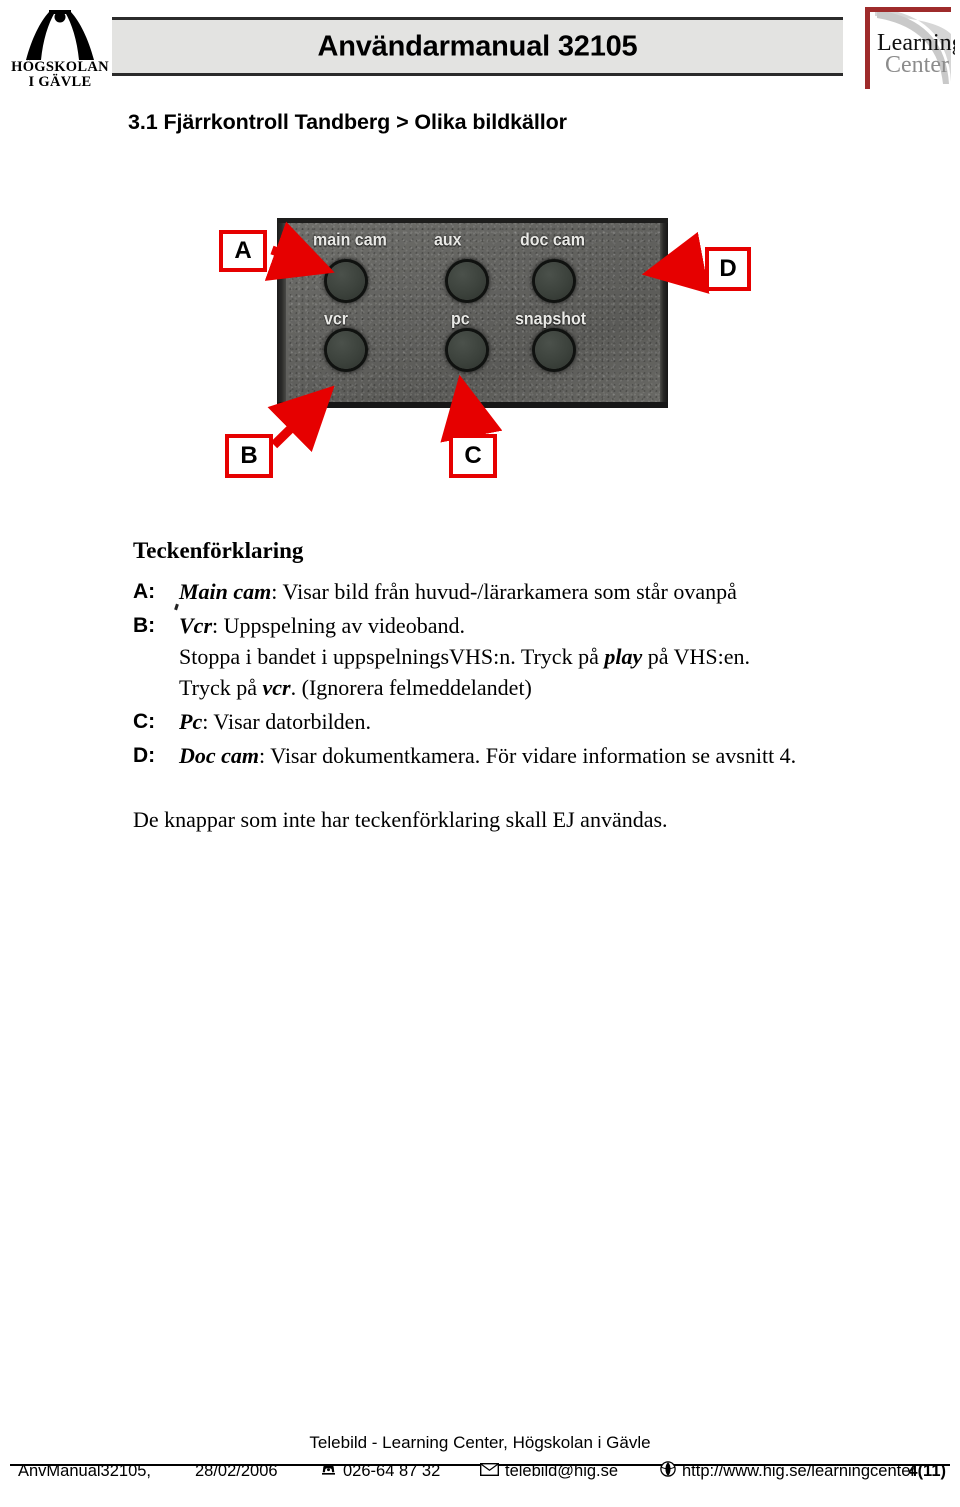  Describe the element at coordinates (191, 721) in the screenshot. I see `legend-term-c: Pc` at that location.